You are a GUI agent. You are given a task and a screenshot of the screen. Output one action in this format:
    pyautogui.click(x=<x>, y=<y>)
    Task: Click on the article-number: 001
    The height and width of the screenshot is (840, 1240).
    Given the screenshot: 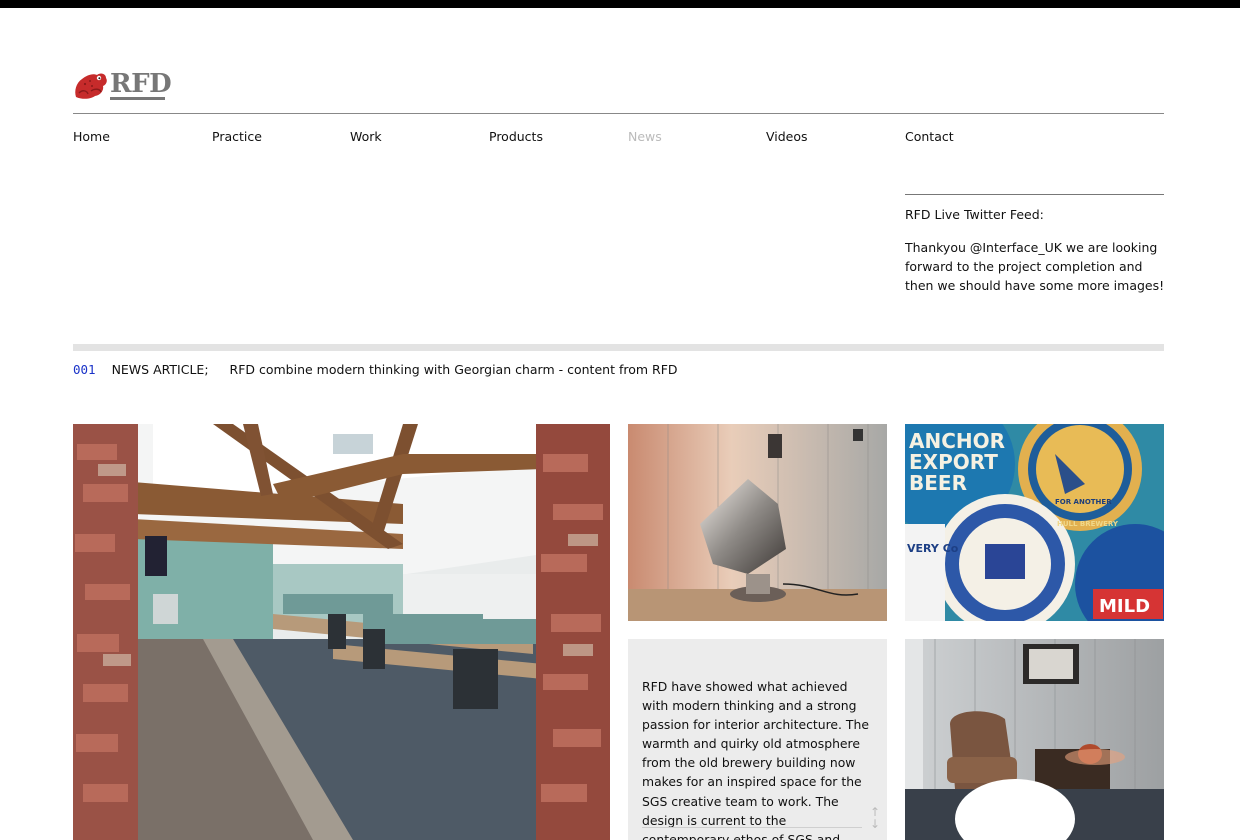 What is the action you would take?
    pyautogui.click(x=84, y=369)
    